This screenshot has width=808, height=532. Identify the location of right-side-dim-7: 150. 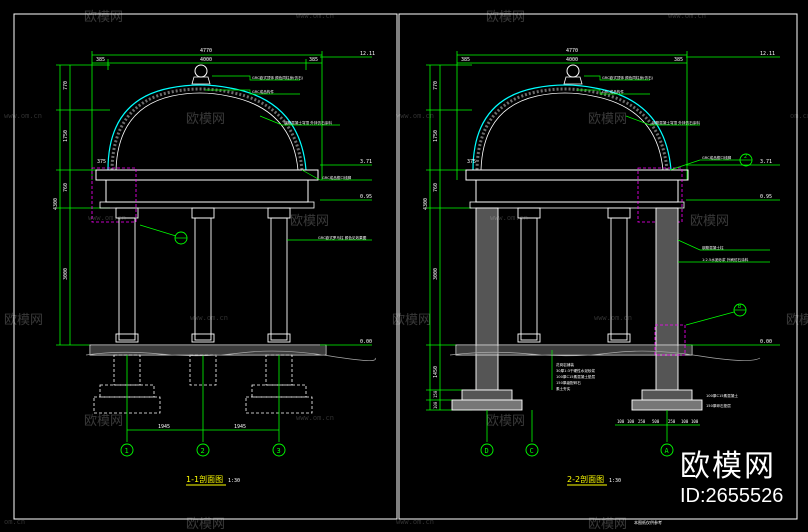
(435, 394).